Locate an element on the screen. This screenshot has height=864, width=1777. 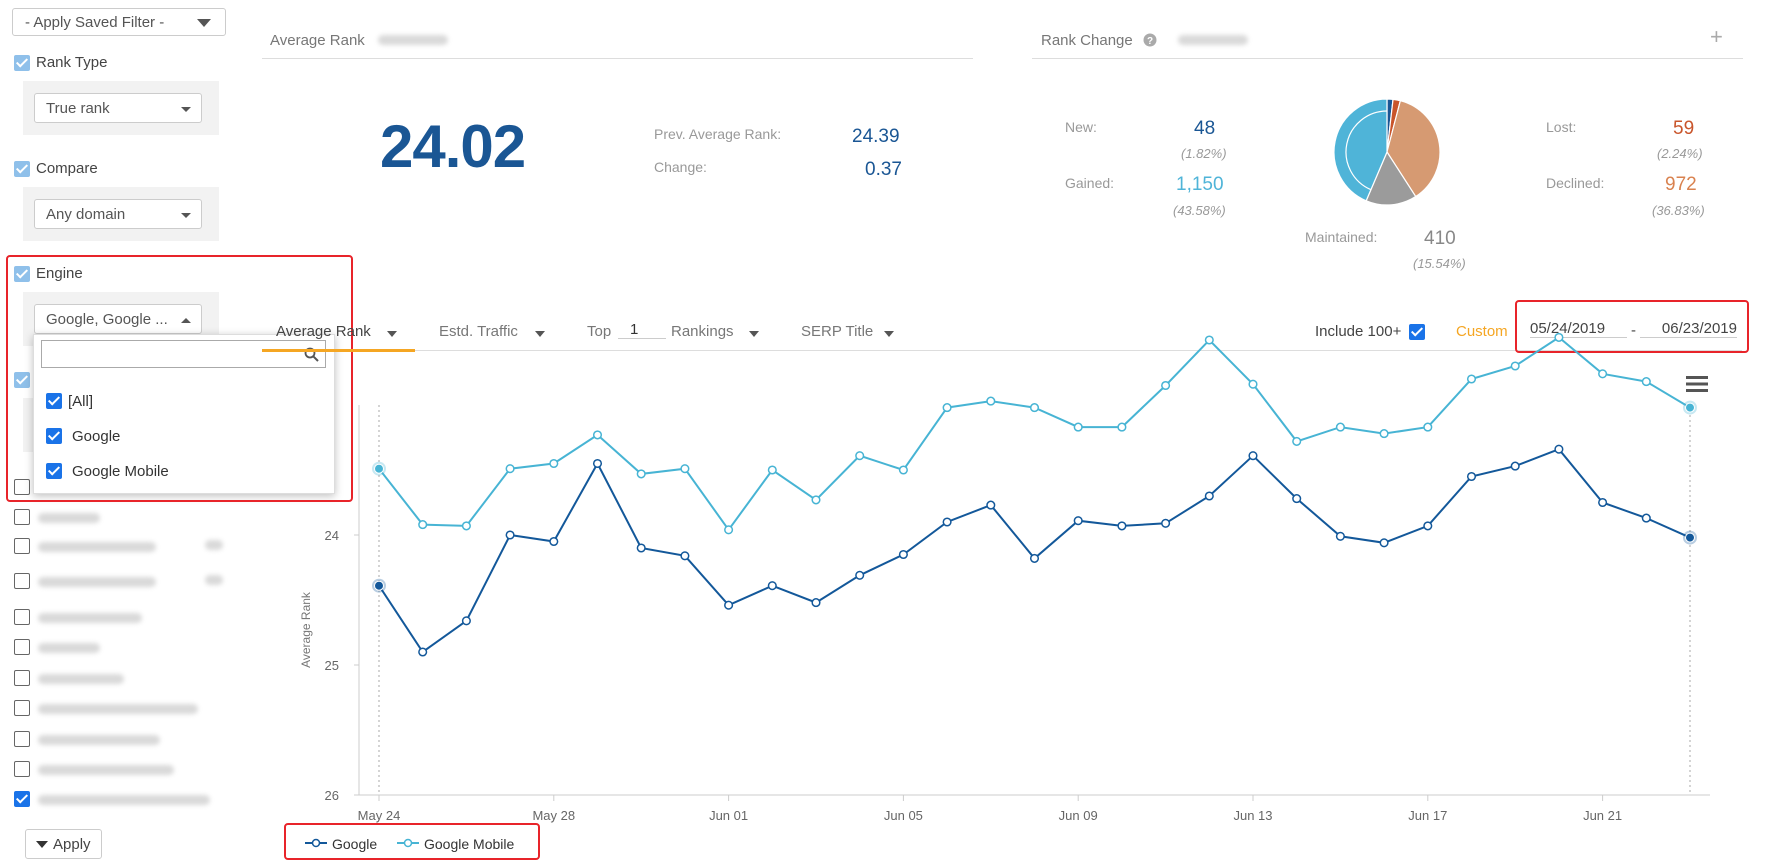
y-axis-label: Average Rank is located at coordinates (306, 629).